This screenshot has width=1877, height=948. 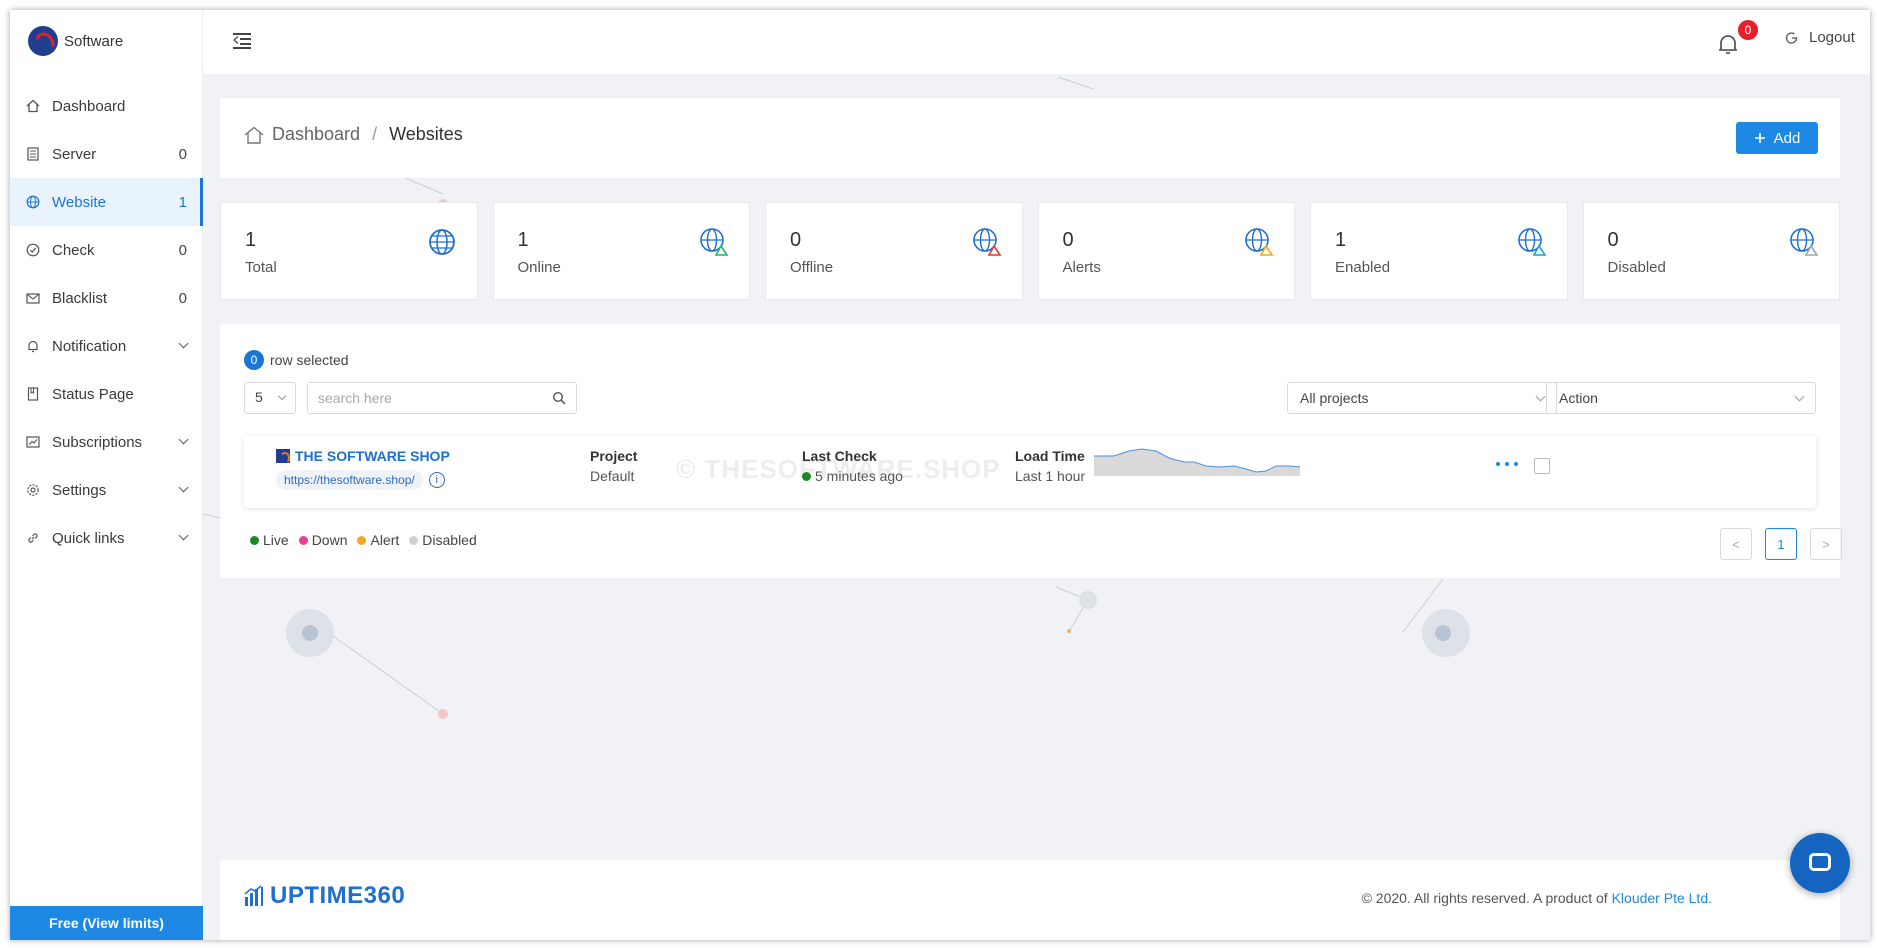 What do you see at coordinates (79, 490) in the screenshot?
I see `sidebar-item-label: Settings` at bounding box center [79, 490].